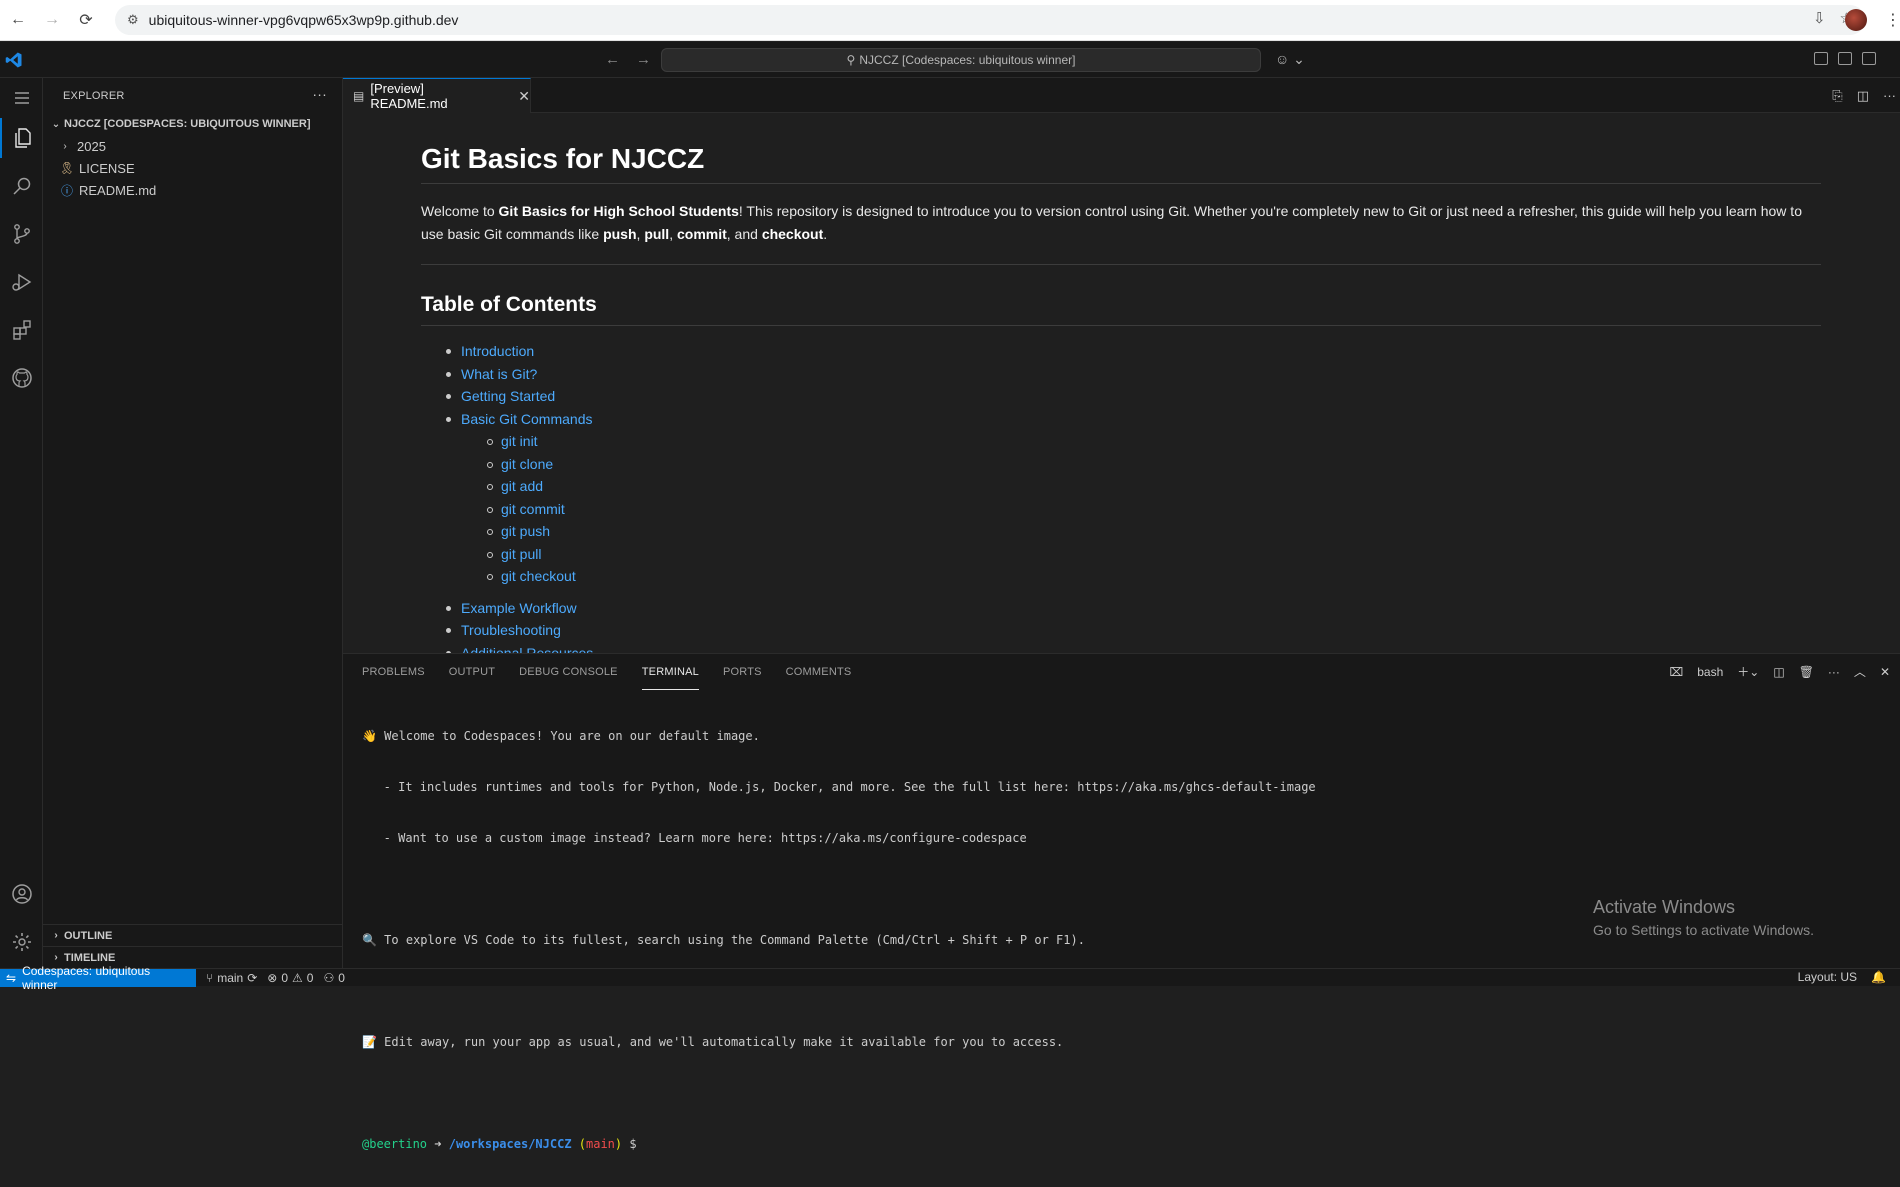 The height and width of the screenshot is (1187, 1900). What do you see at coordinates (1821, 58) in the screenshot?
I see `toggle-sidebar-icon` at bounding box center [1821, 58].